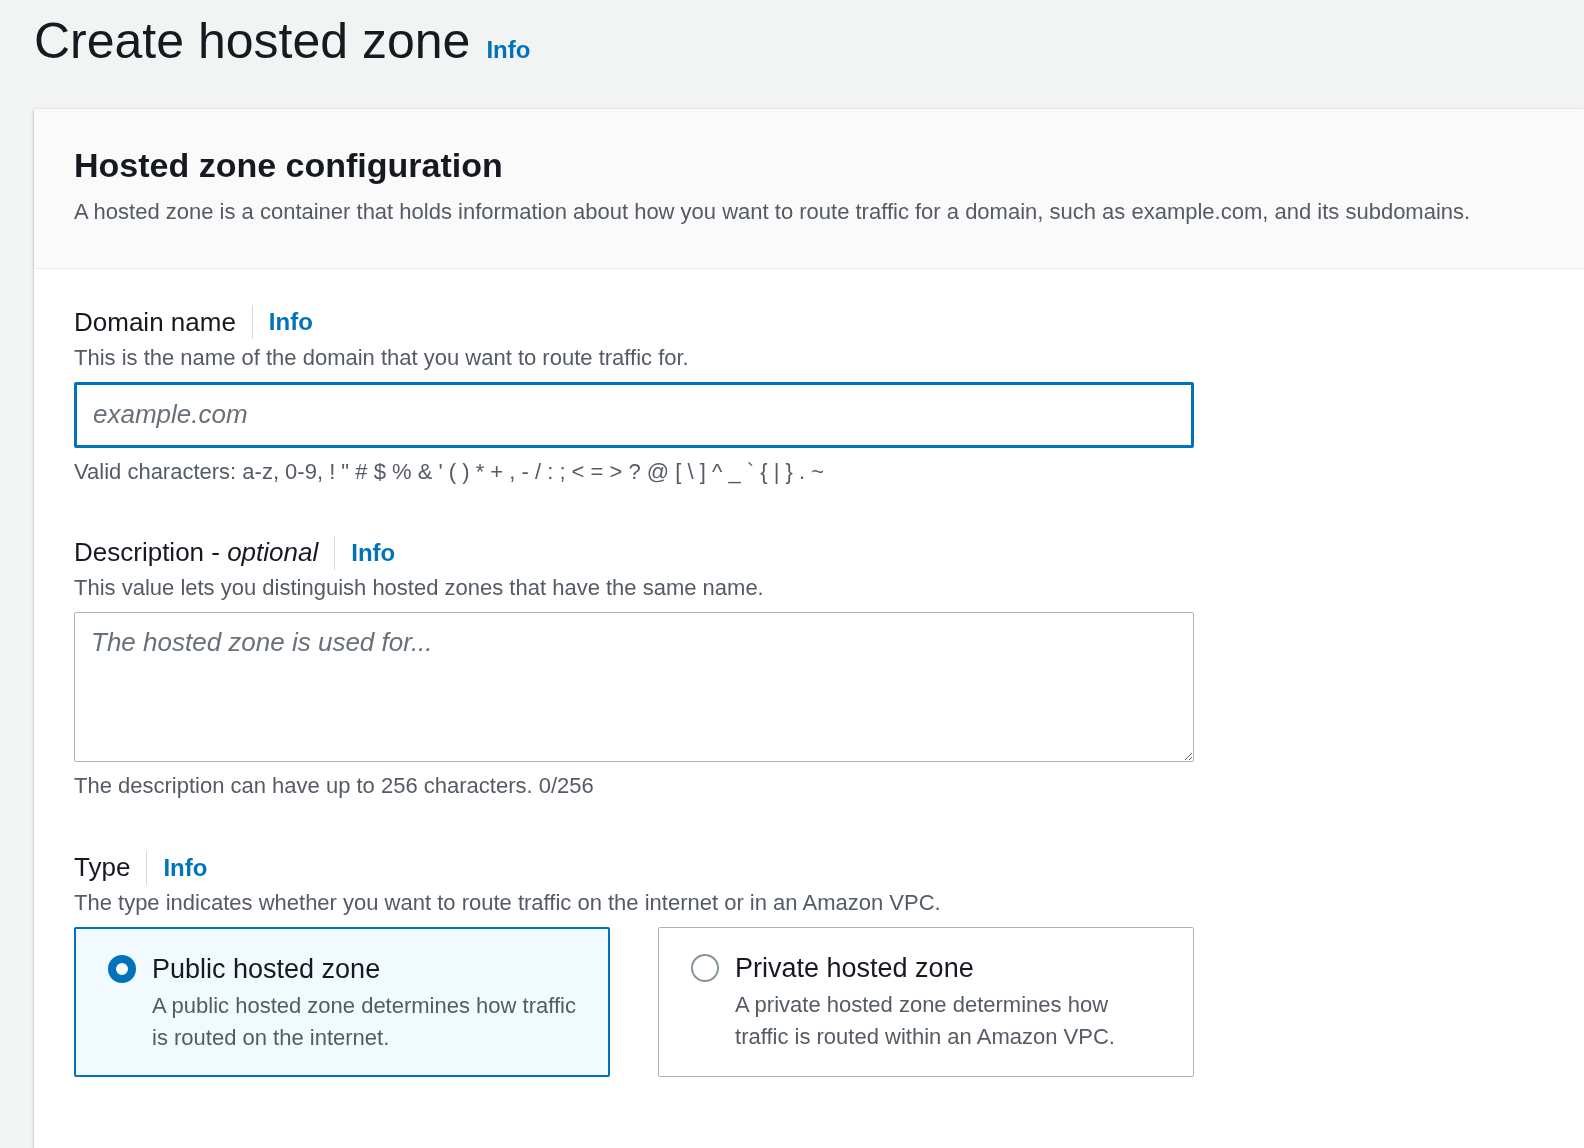 The width and height of the screenshot is (1584, 1148). Describe the element at coordinates (382, 357) in the screenshot. I see `field-description: This is the name of the domain that you want to route traffic for.` at that location.